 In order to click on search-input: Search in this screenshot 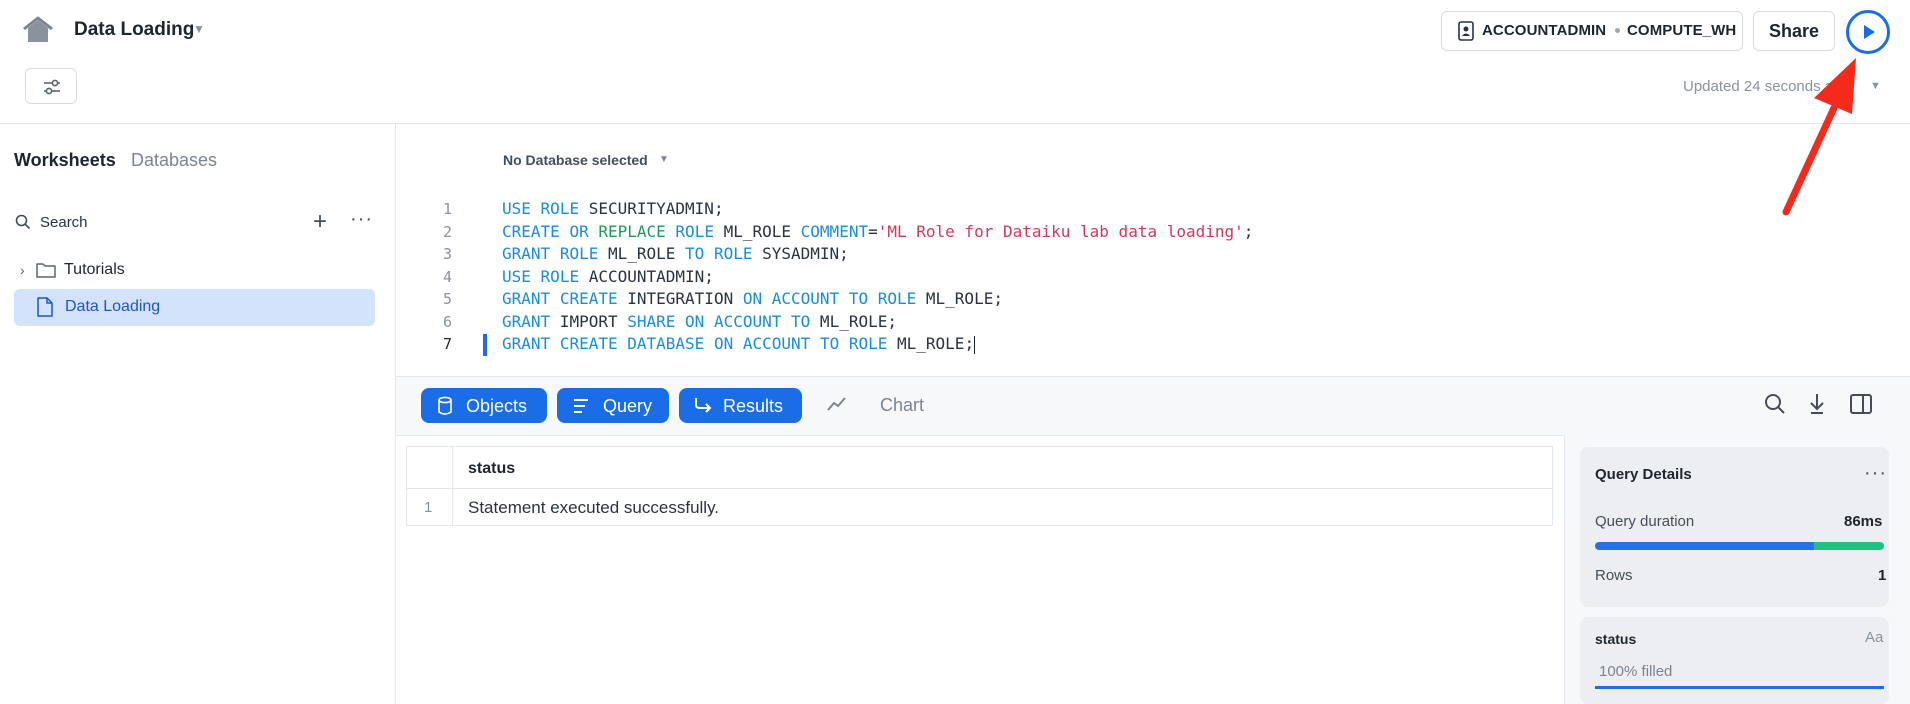, I will do `click(64, 222)`.